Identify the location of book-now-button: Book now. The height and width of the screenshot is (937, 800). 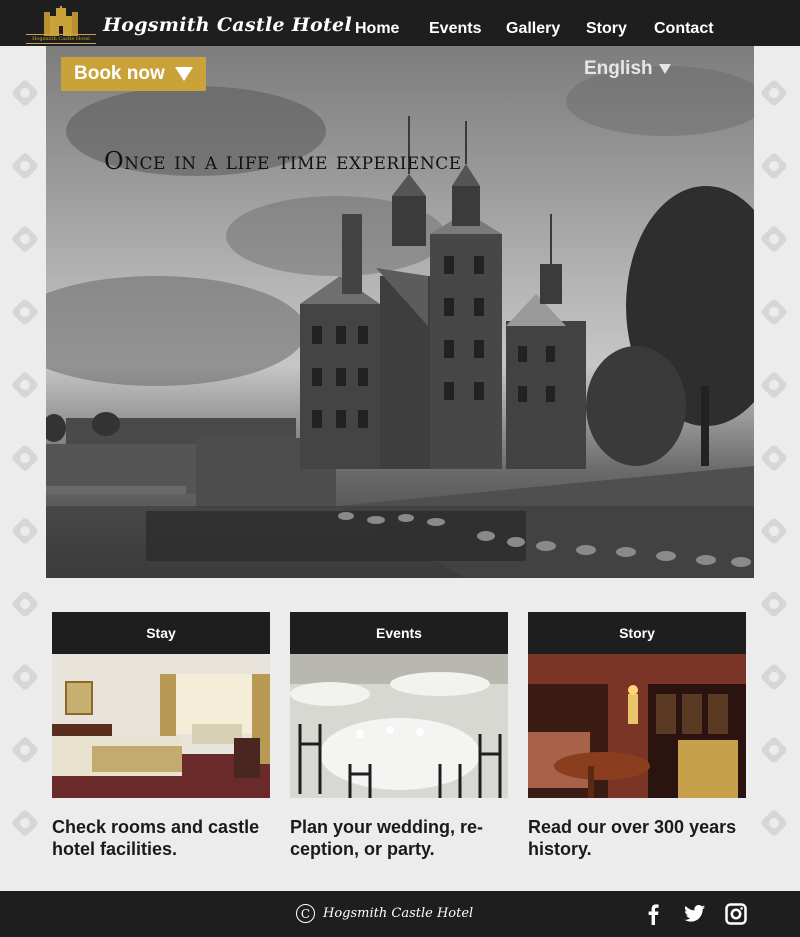
(133, 74).